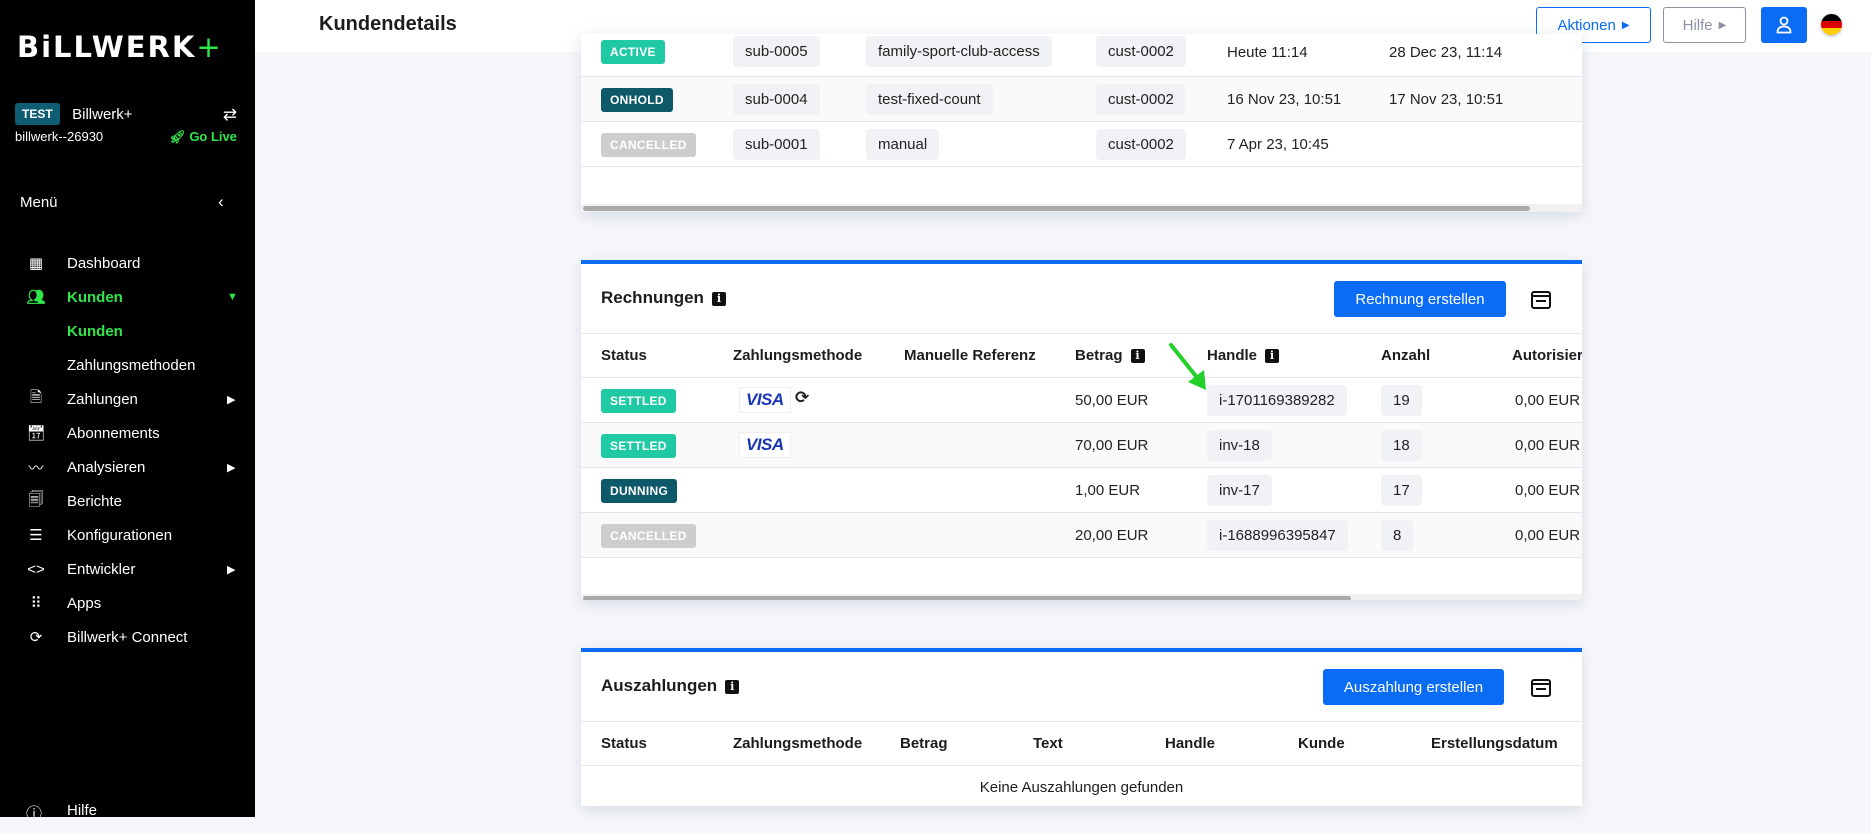 This screenshot has height=834, width=1871. Describe the element at coordinates (82, 810) in the screenshot. I see `sidebar-help-label: Hilfe` at that location.